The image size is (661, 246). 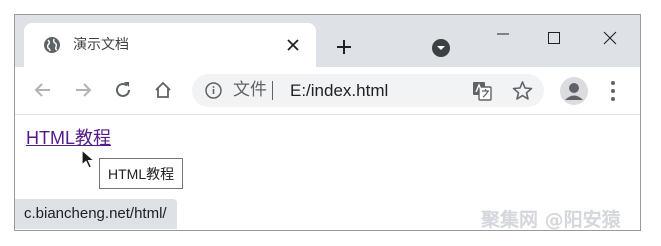 What do you see at coordinates (522, 90) in the screenshot?
I see `bookmark-star-icon` at bounding box center [522, 90].